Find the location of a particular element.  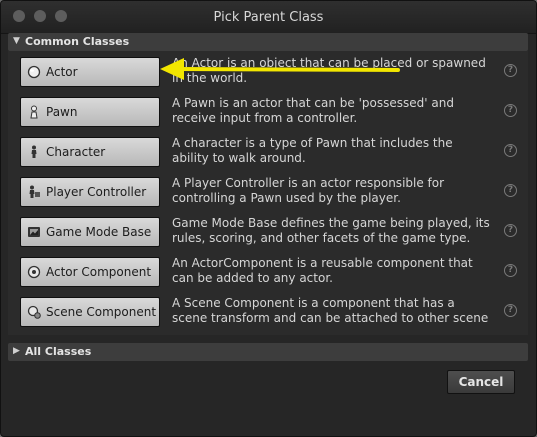

scene-component-button-label: Scene Component is located at coordinates (101, 312).